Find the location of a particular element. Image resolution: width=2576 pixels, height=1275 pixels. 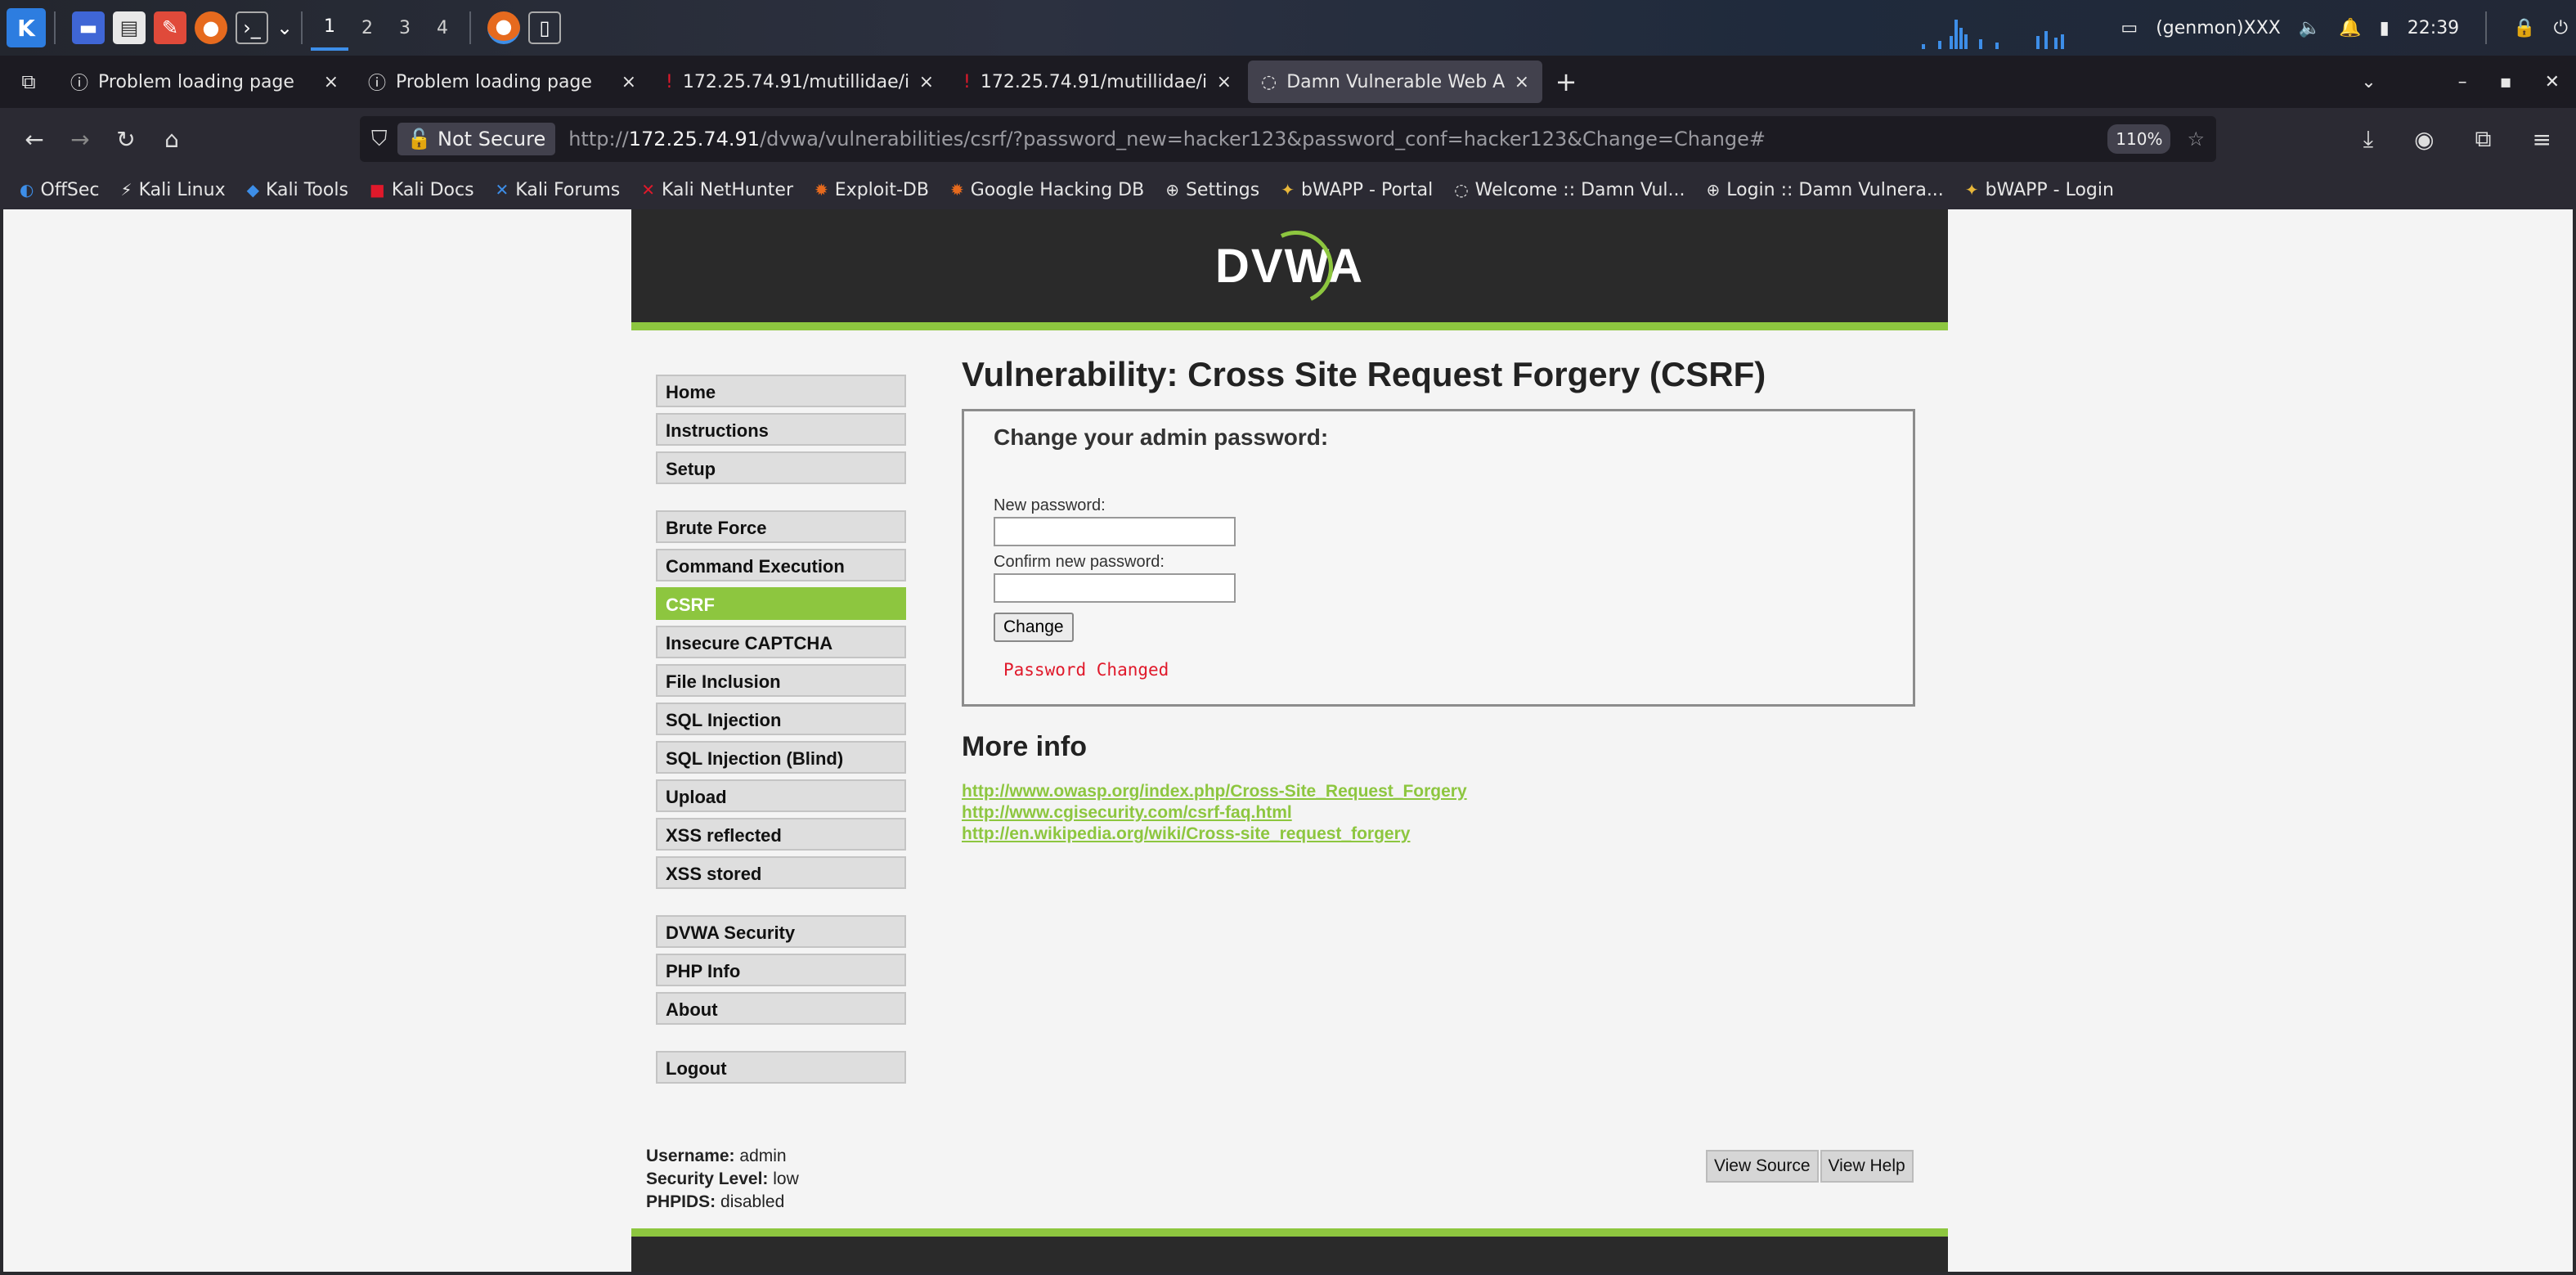

bookmark-google-hacking-db: ✹ Google Hacking DB is located at coordinates (1047, 190).